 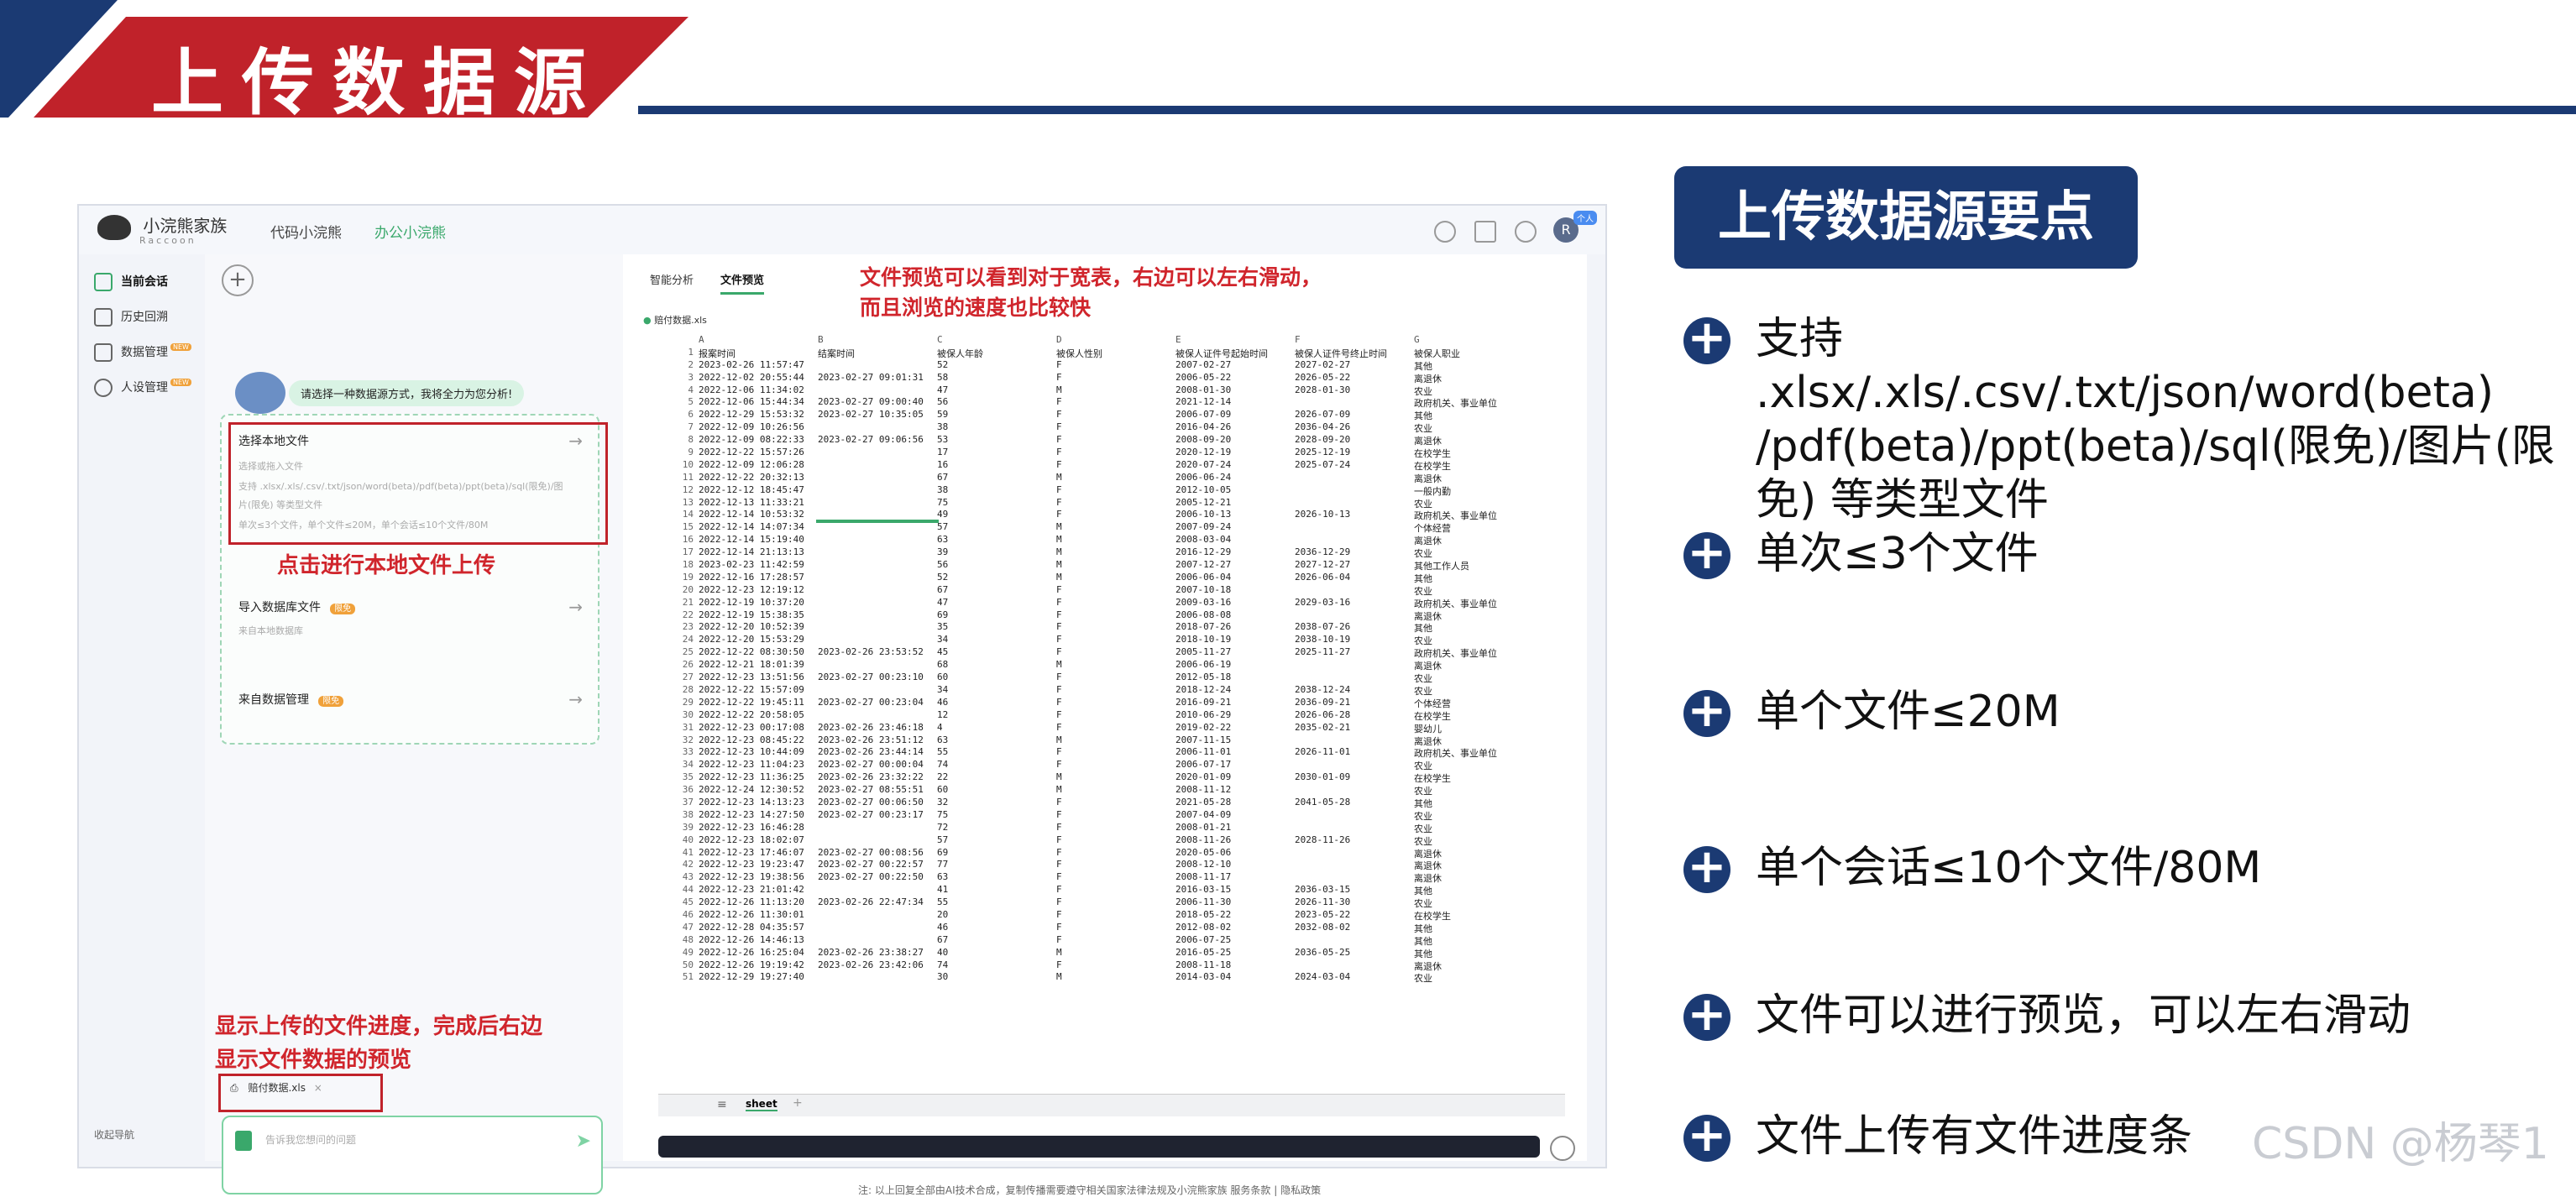 I want to click on sheet-cell: 63, so click(x=997, y=740).